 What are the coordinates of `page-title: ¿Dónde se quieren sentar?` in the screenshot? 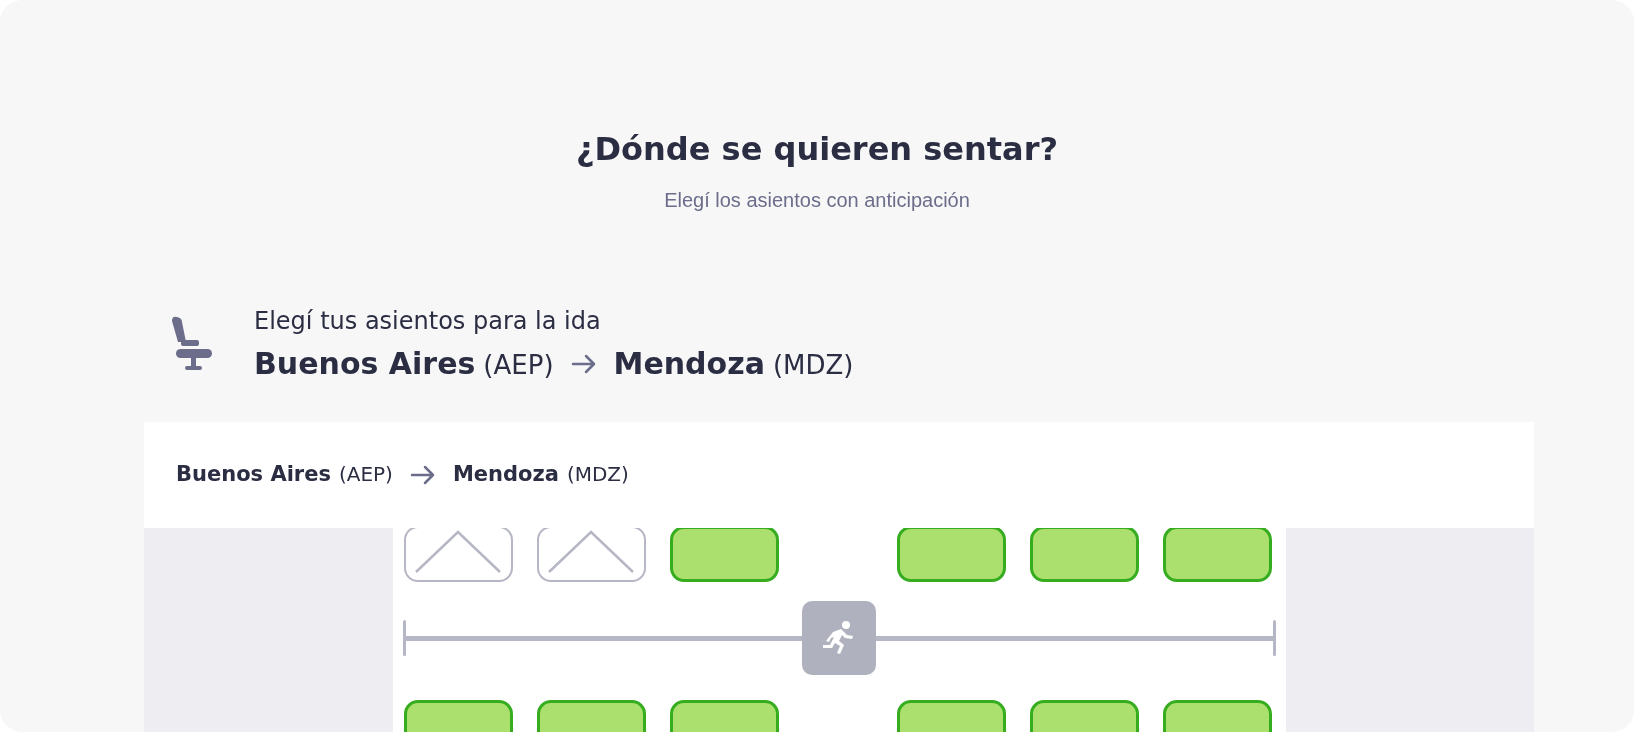 It's located at (817, 149).